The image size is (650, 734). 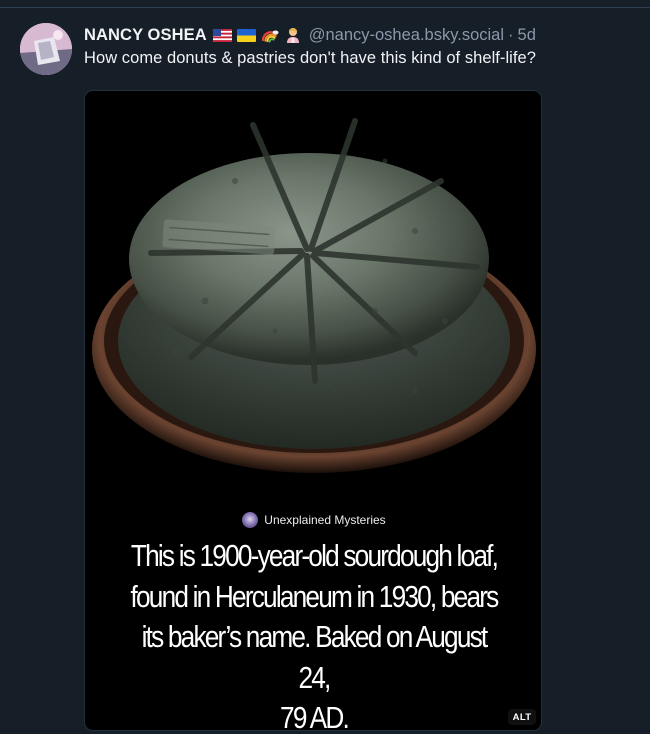 I want to click on author-display-name: NANCY OSHEA, so click(x=145, y=35).